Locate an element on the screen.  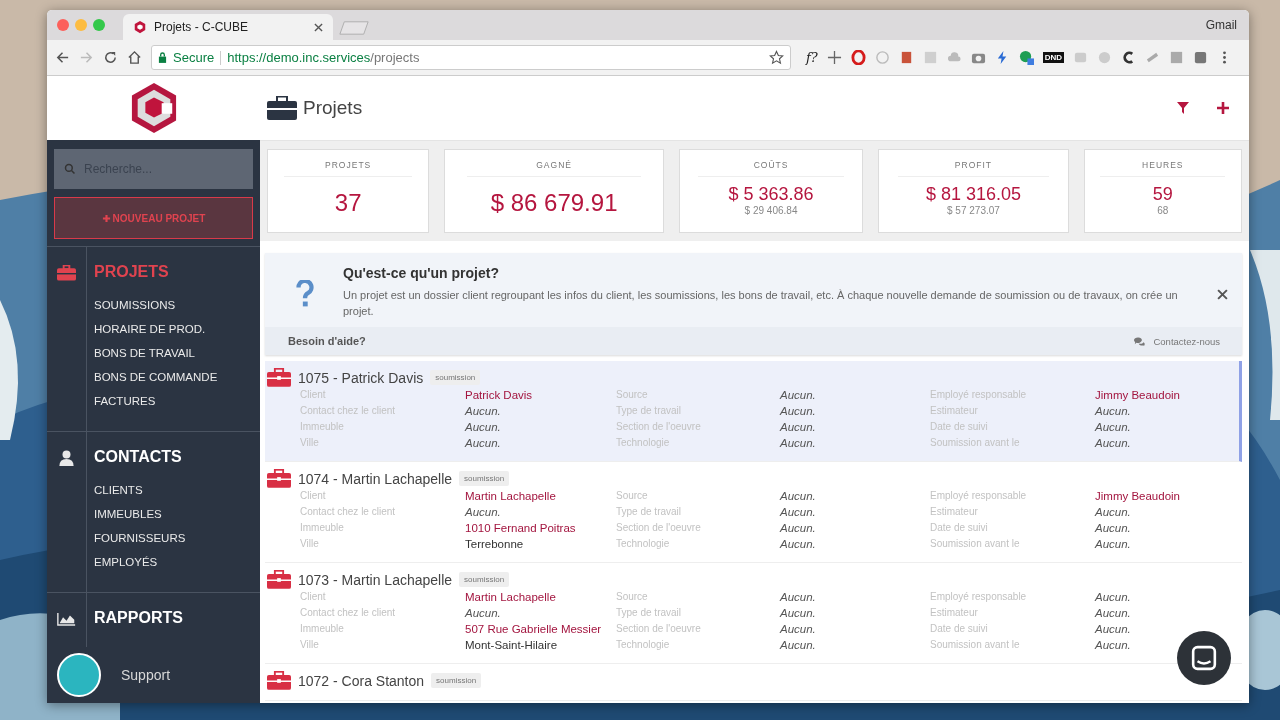
nav-item: EMPLOYÉS is located at coordinates (140, 562).